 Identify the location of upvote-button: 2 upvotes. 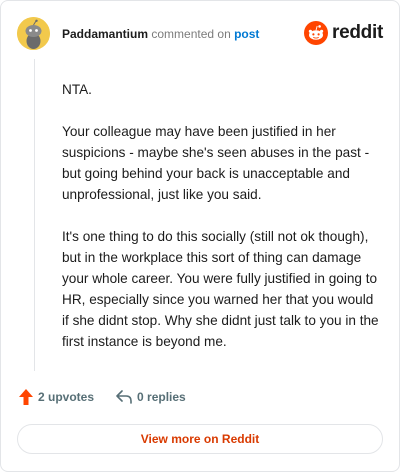
(56, 397).